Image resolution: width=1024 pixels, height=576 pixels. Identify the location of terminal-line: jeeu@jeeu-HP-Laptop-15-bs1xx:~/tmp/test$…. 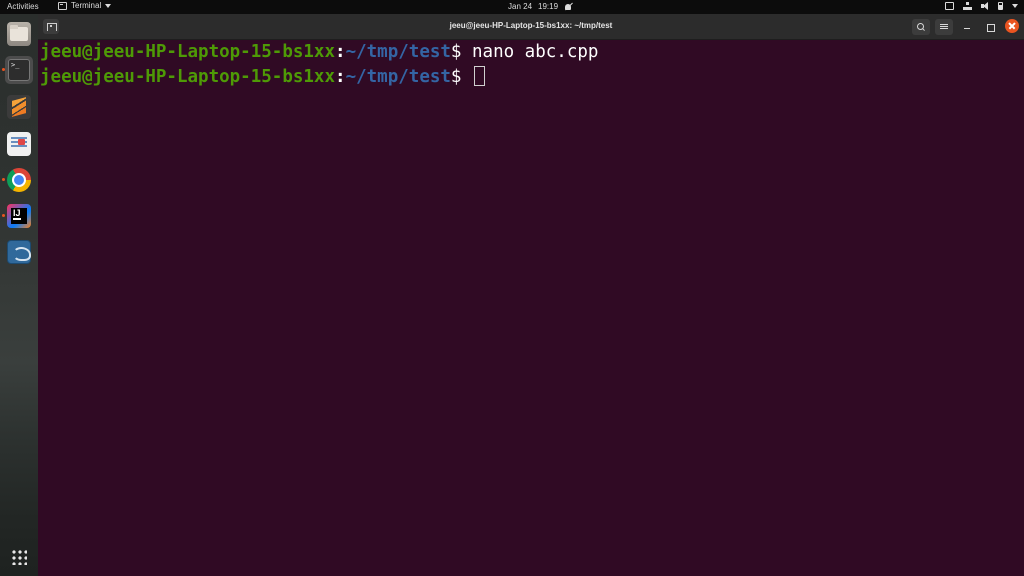
(532, 52).